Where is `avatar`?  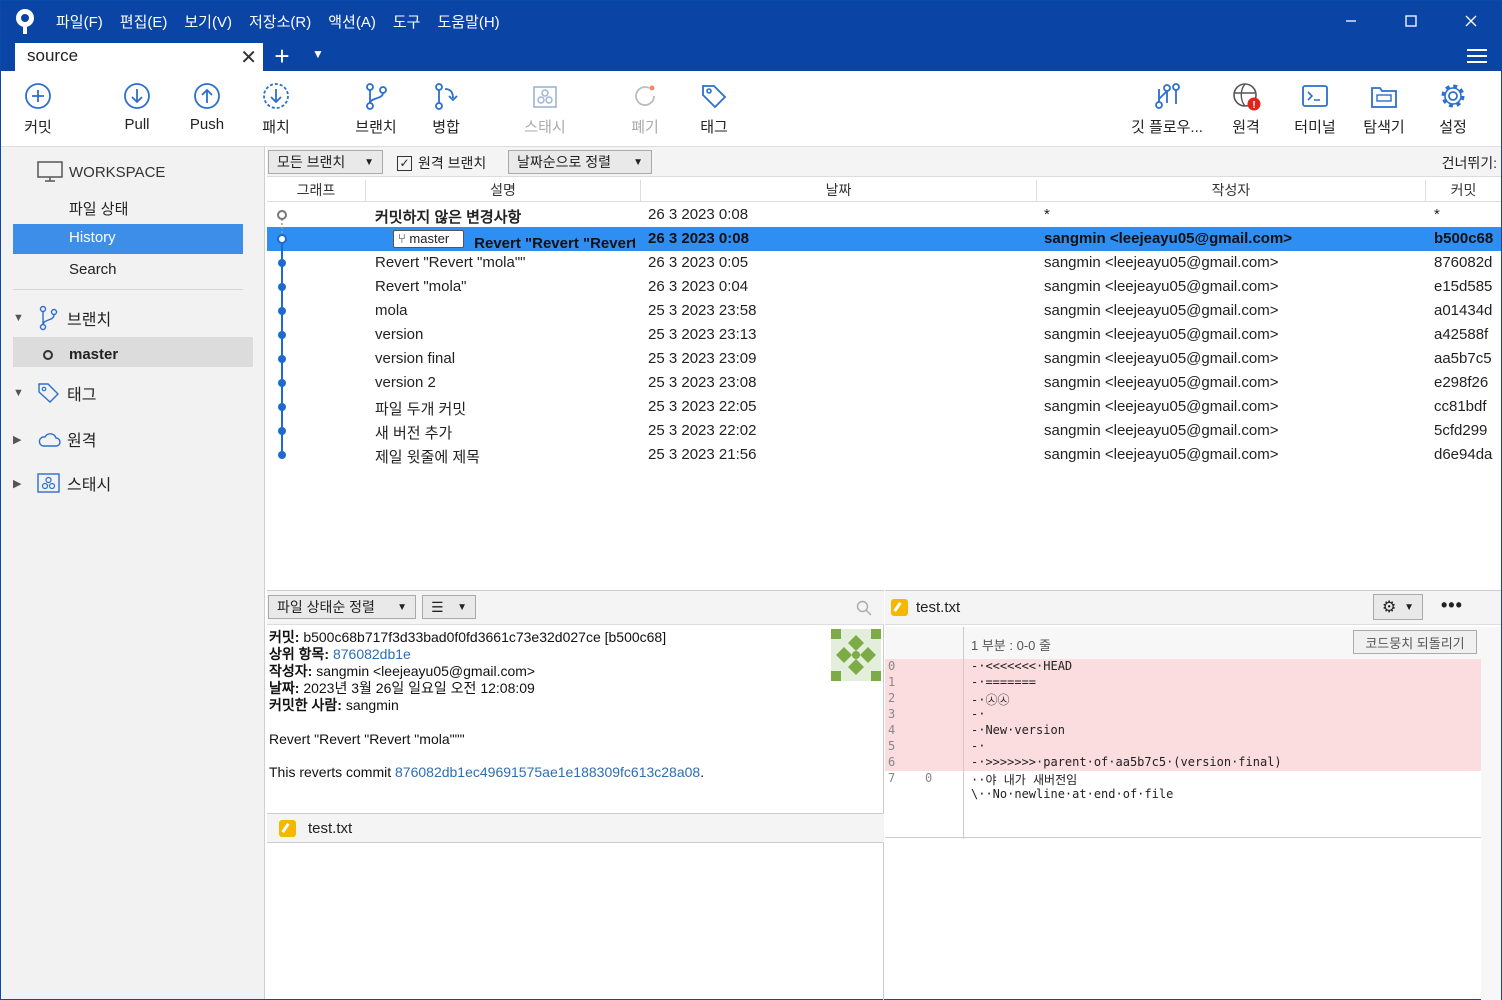
avatar is located at coordinates (856, 655).